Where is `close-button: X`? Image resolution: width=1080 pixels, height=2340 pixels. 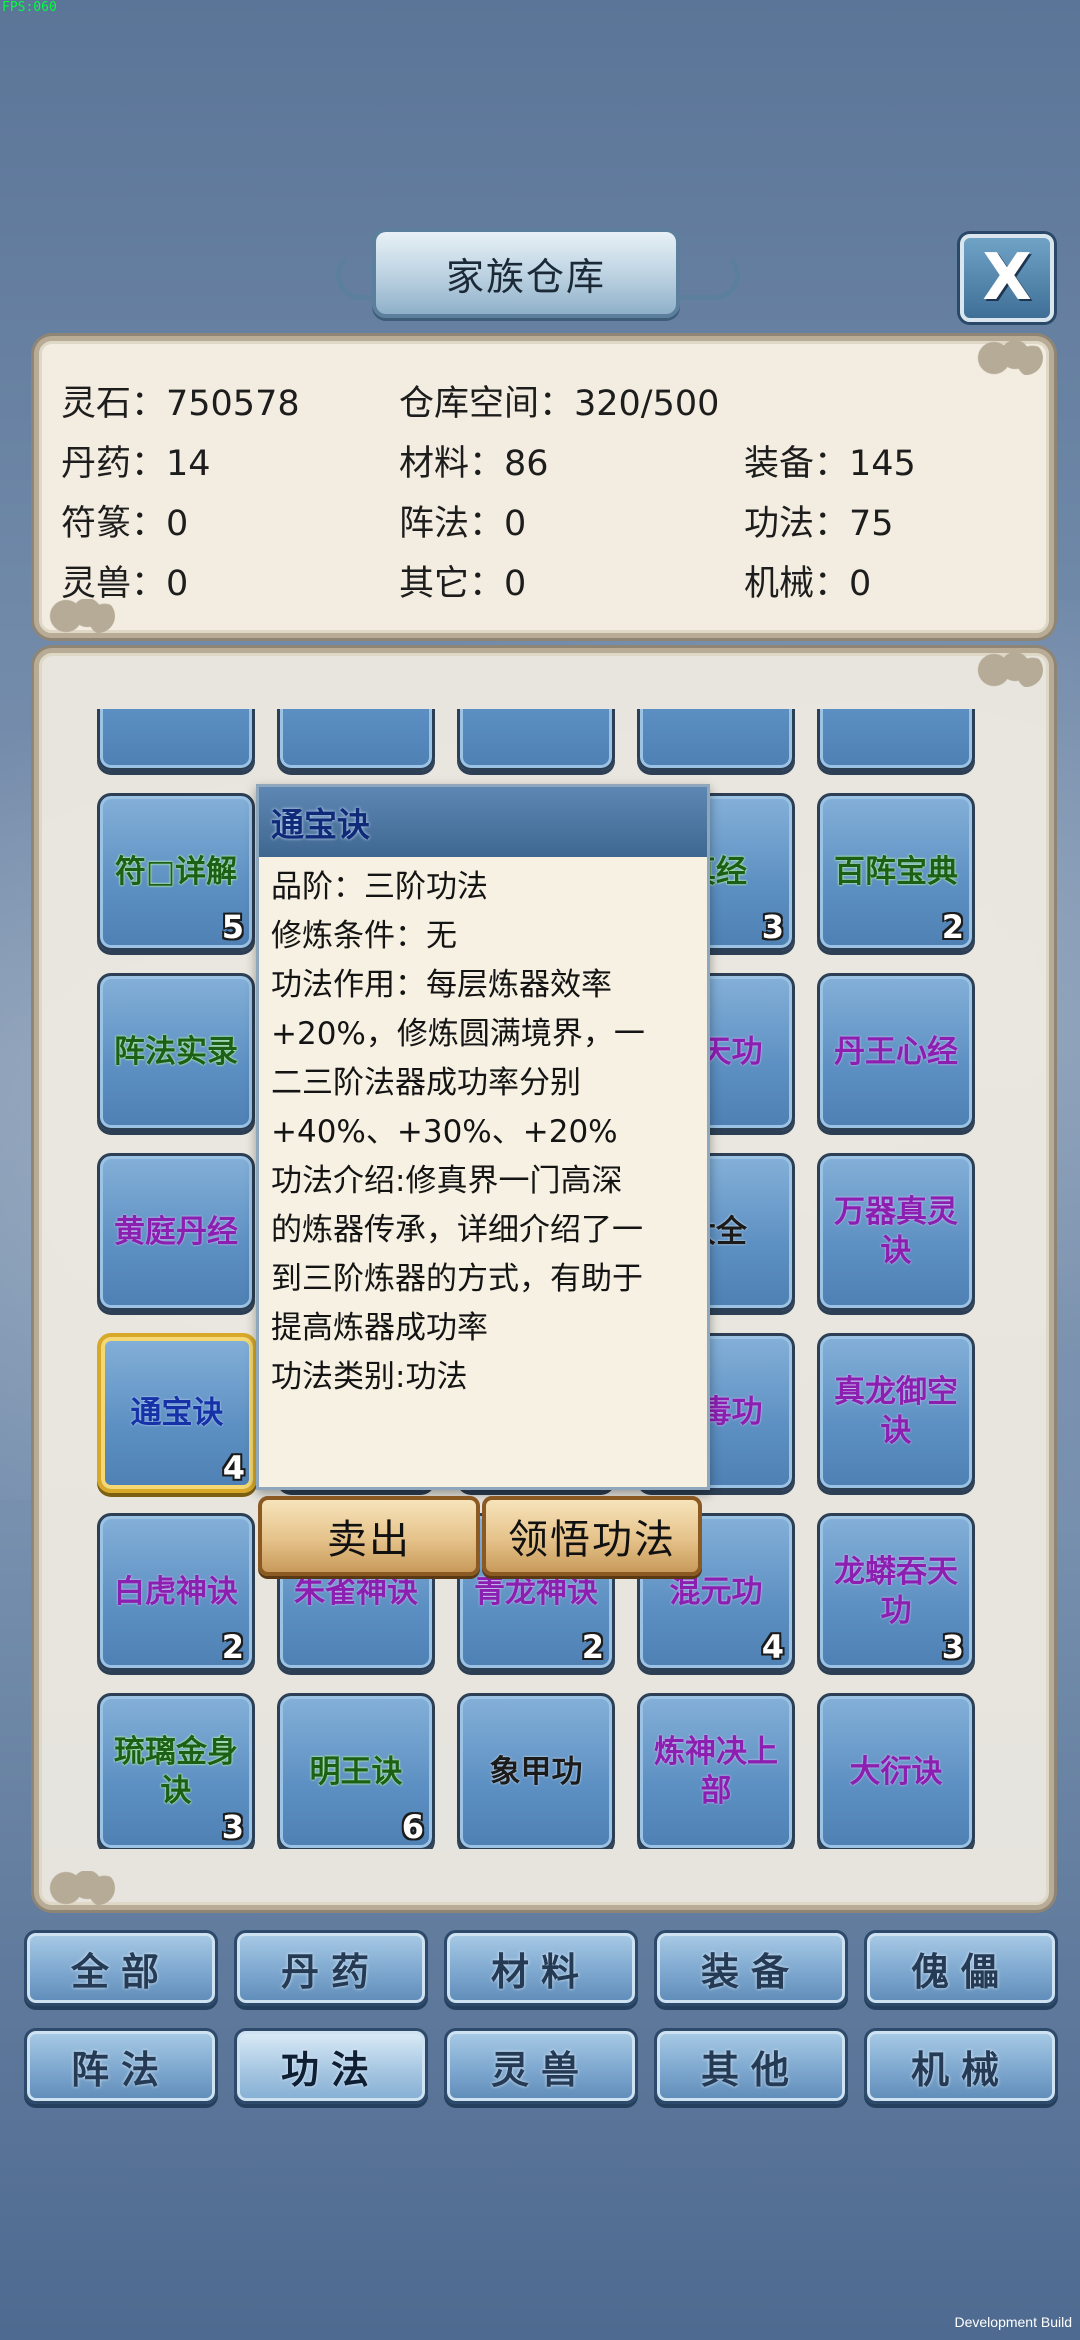
close-button: X is located at coordinates (1007, 278).